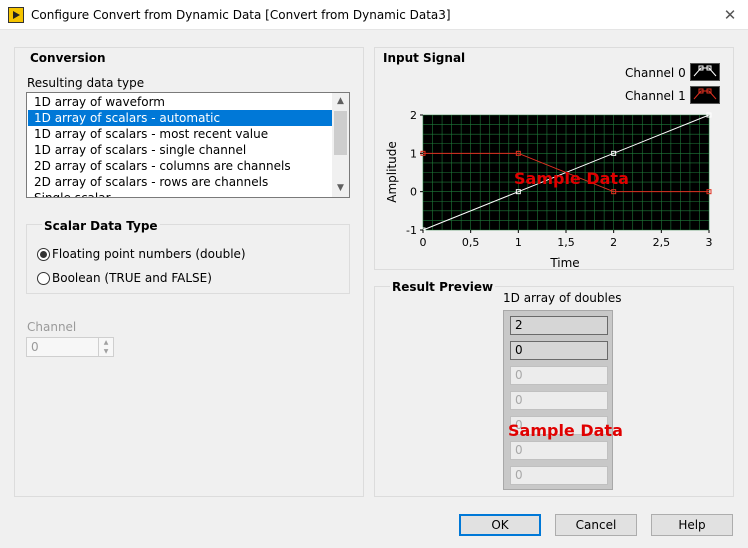 The width and height of the screenshot is (748, 548). What do you see at coordinates (70, 347) in the screenshot?
I see `channel-spinbox: 0 ▲ ▼` at bounding box center [70, 347].